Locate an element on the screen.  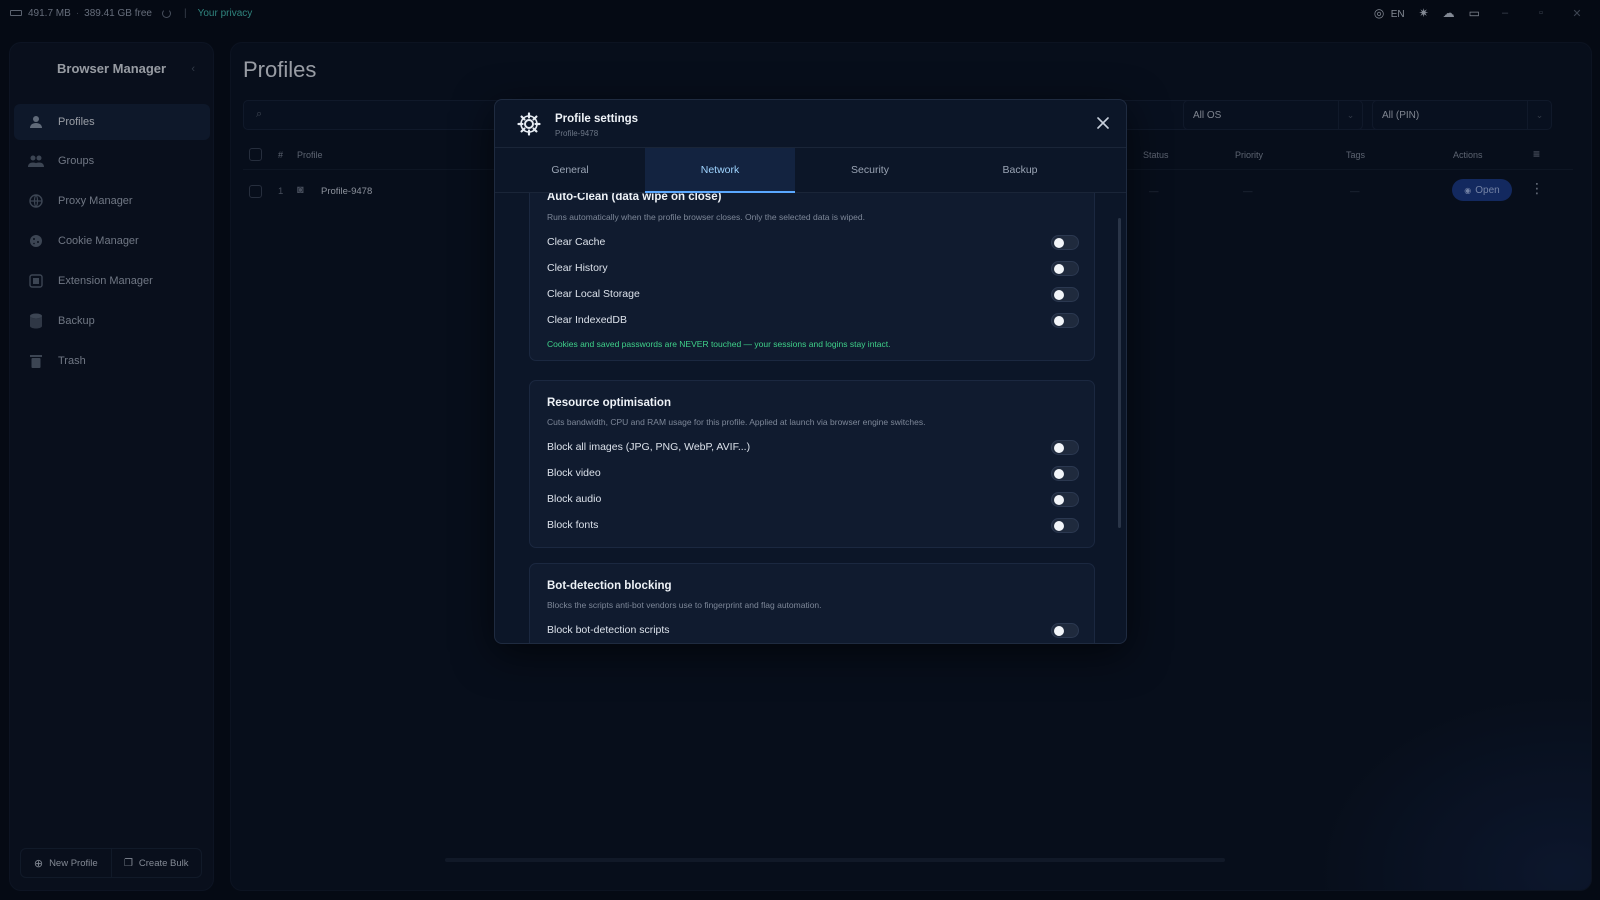
dialog-tabs: General Network Security Backup is located at coordinates (810, 170).